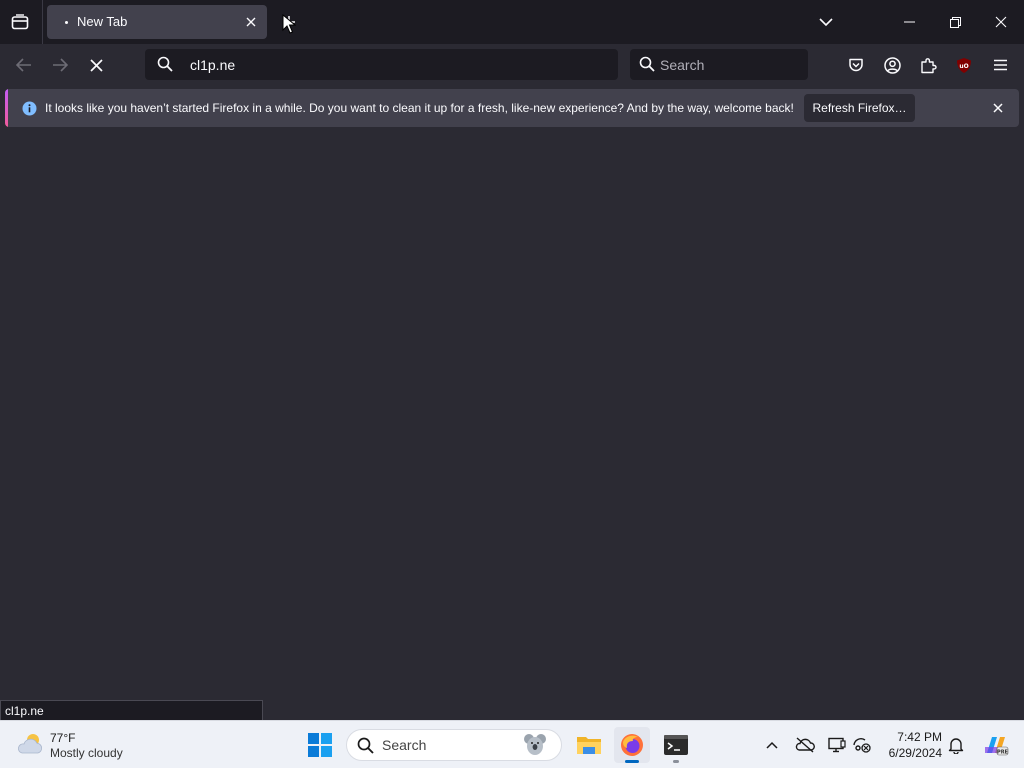 This screenshot has height=768, width=1024. I want to click on puzzle-icon, so click(928, 65).